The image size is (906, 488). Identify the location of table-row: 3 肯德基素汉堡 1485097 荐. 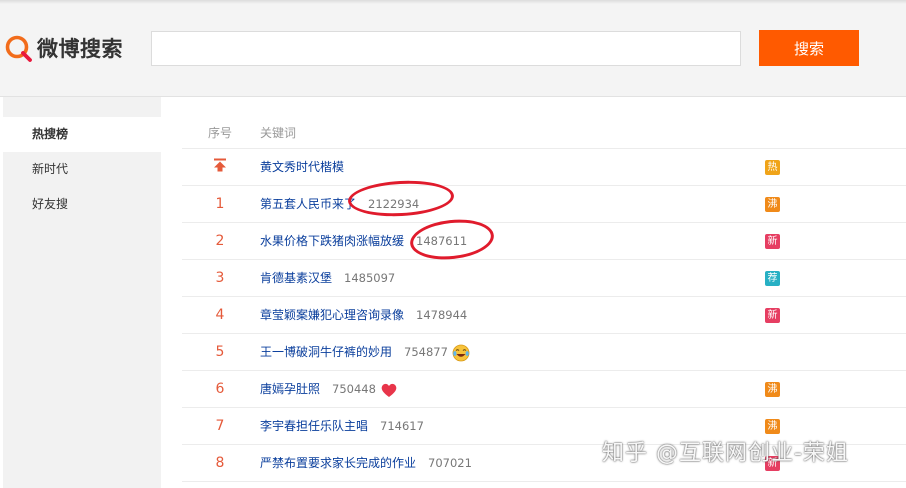
(544, 278).